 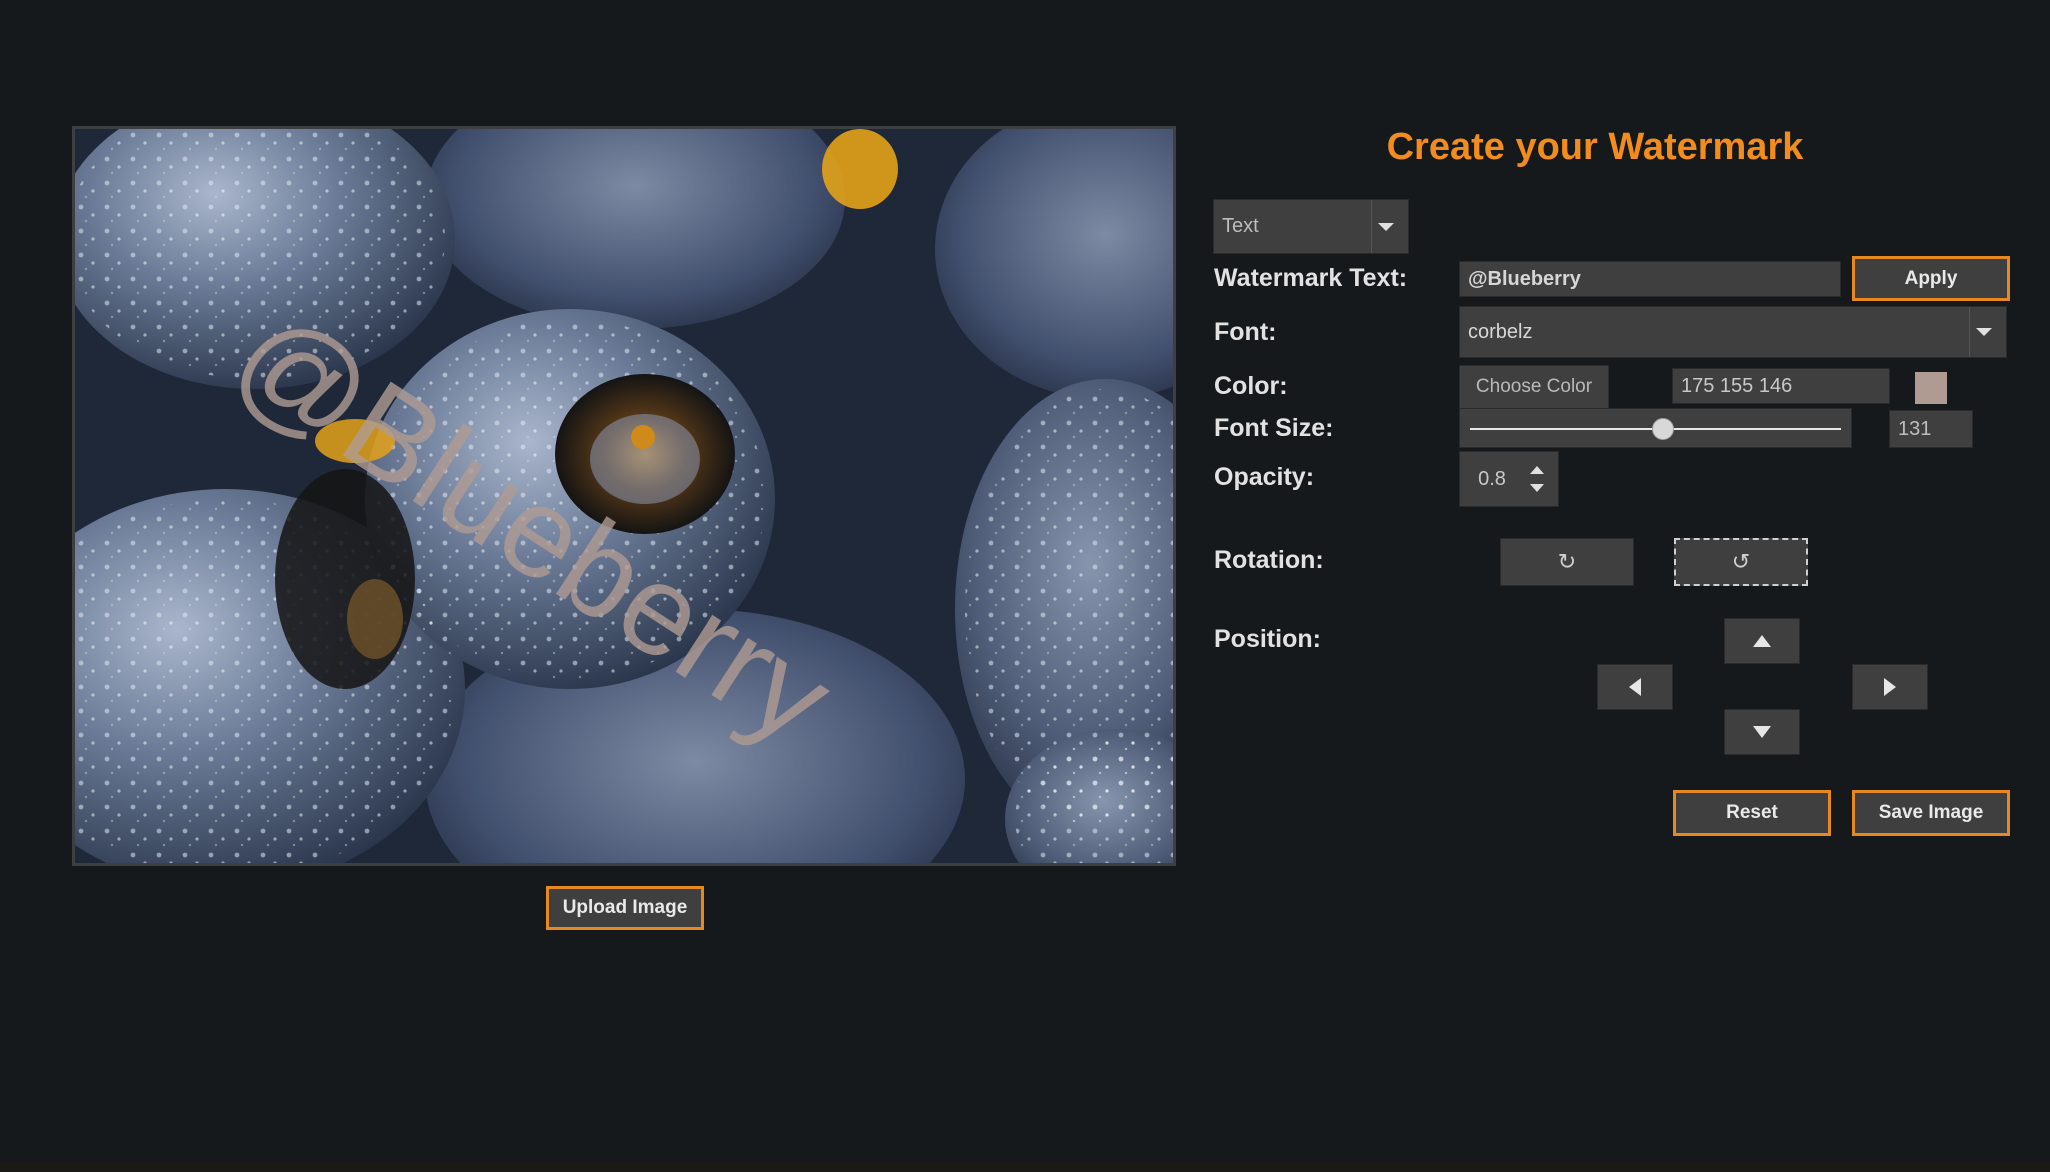 I want to click on move-down-button, so click(x=1762, y=732).